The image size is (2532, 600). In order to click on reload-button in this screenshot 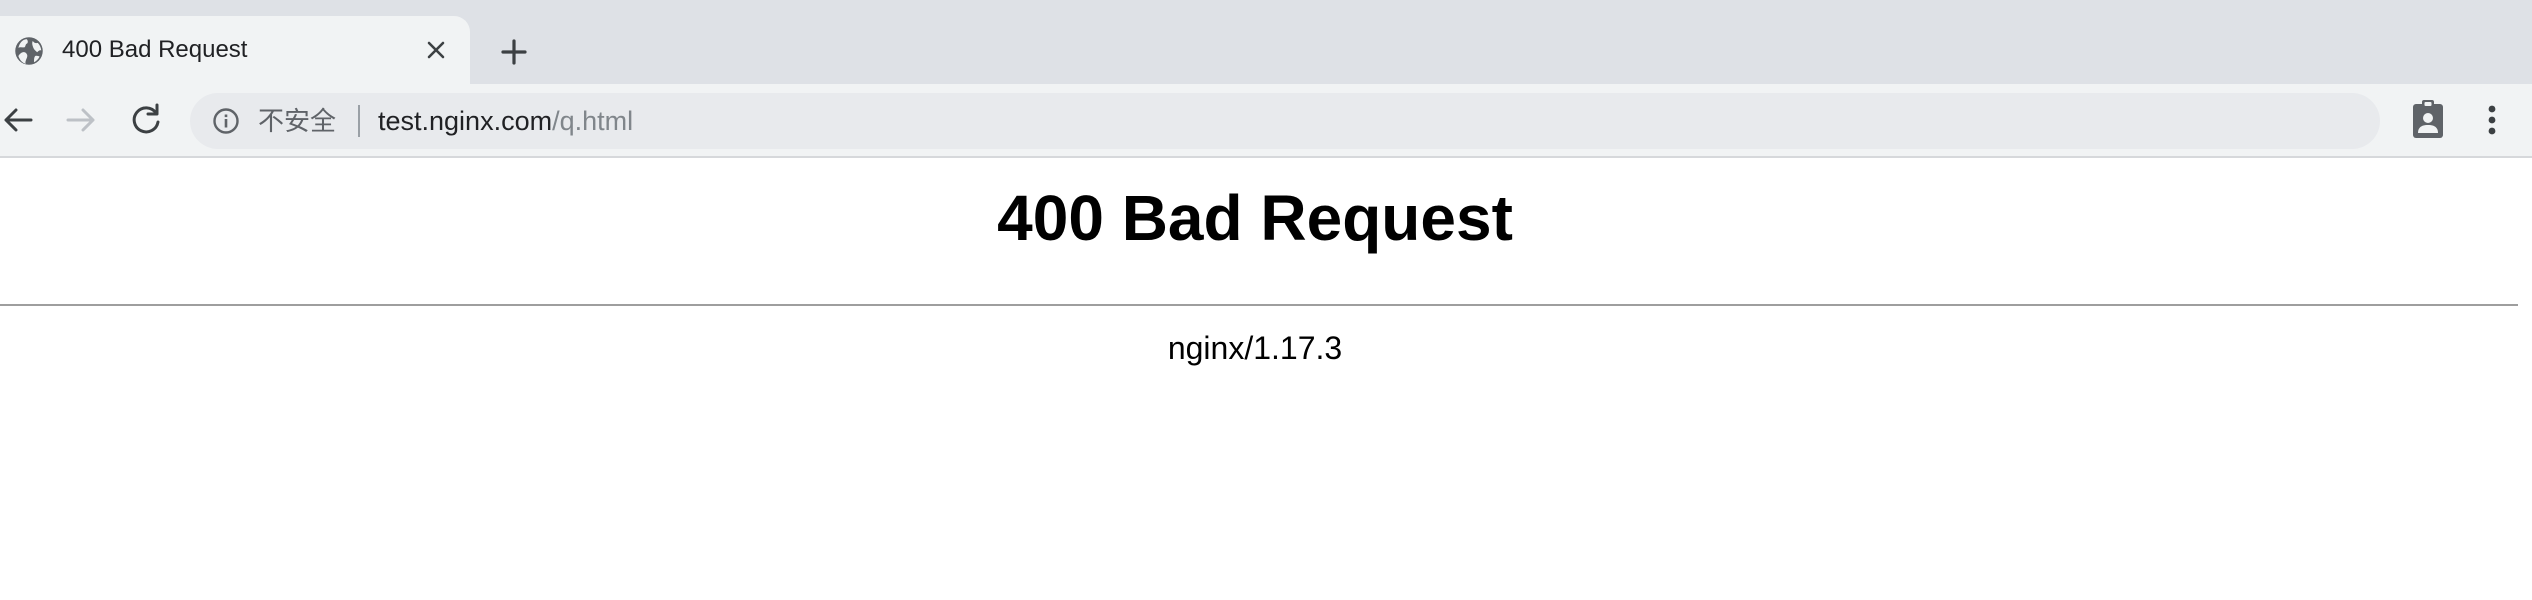, I will do `click(146, 120)`.